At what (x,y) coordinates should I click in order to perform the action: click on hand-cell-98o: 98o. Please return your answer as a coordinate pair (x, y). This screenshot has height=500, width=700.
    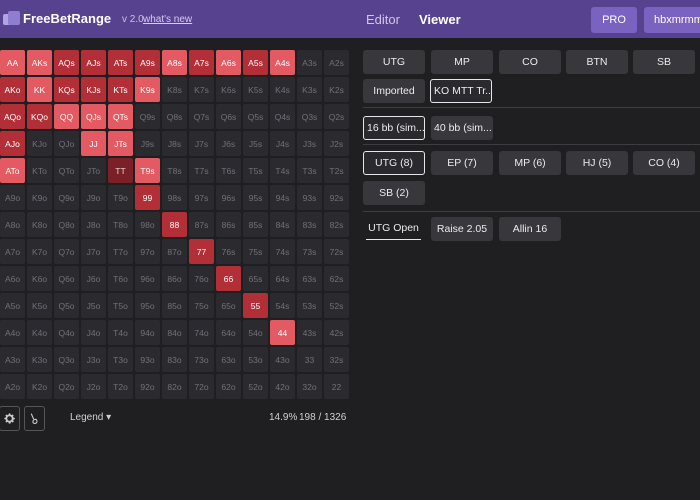
    Looking at the image, I should click on (147, 224).